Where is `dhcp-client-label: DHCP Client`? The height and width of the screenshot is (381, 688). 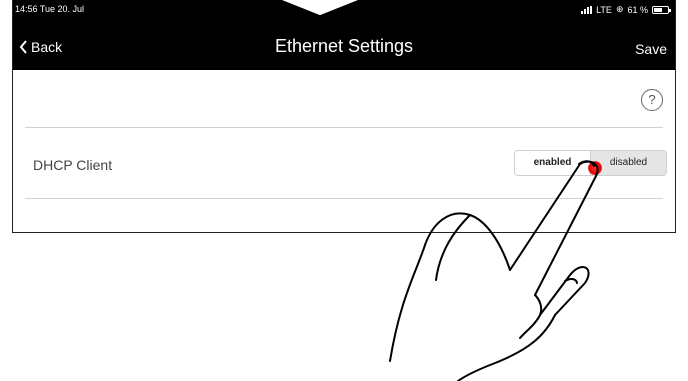
dhcp-client-label: DHCP Client is located at coordinates (73, 165).